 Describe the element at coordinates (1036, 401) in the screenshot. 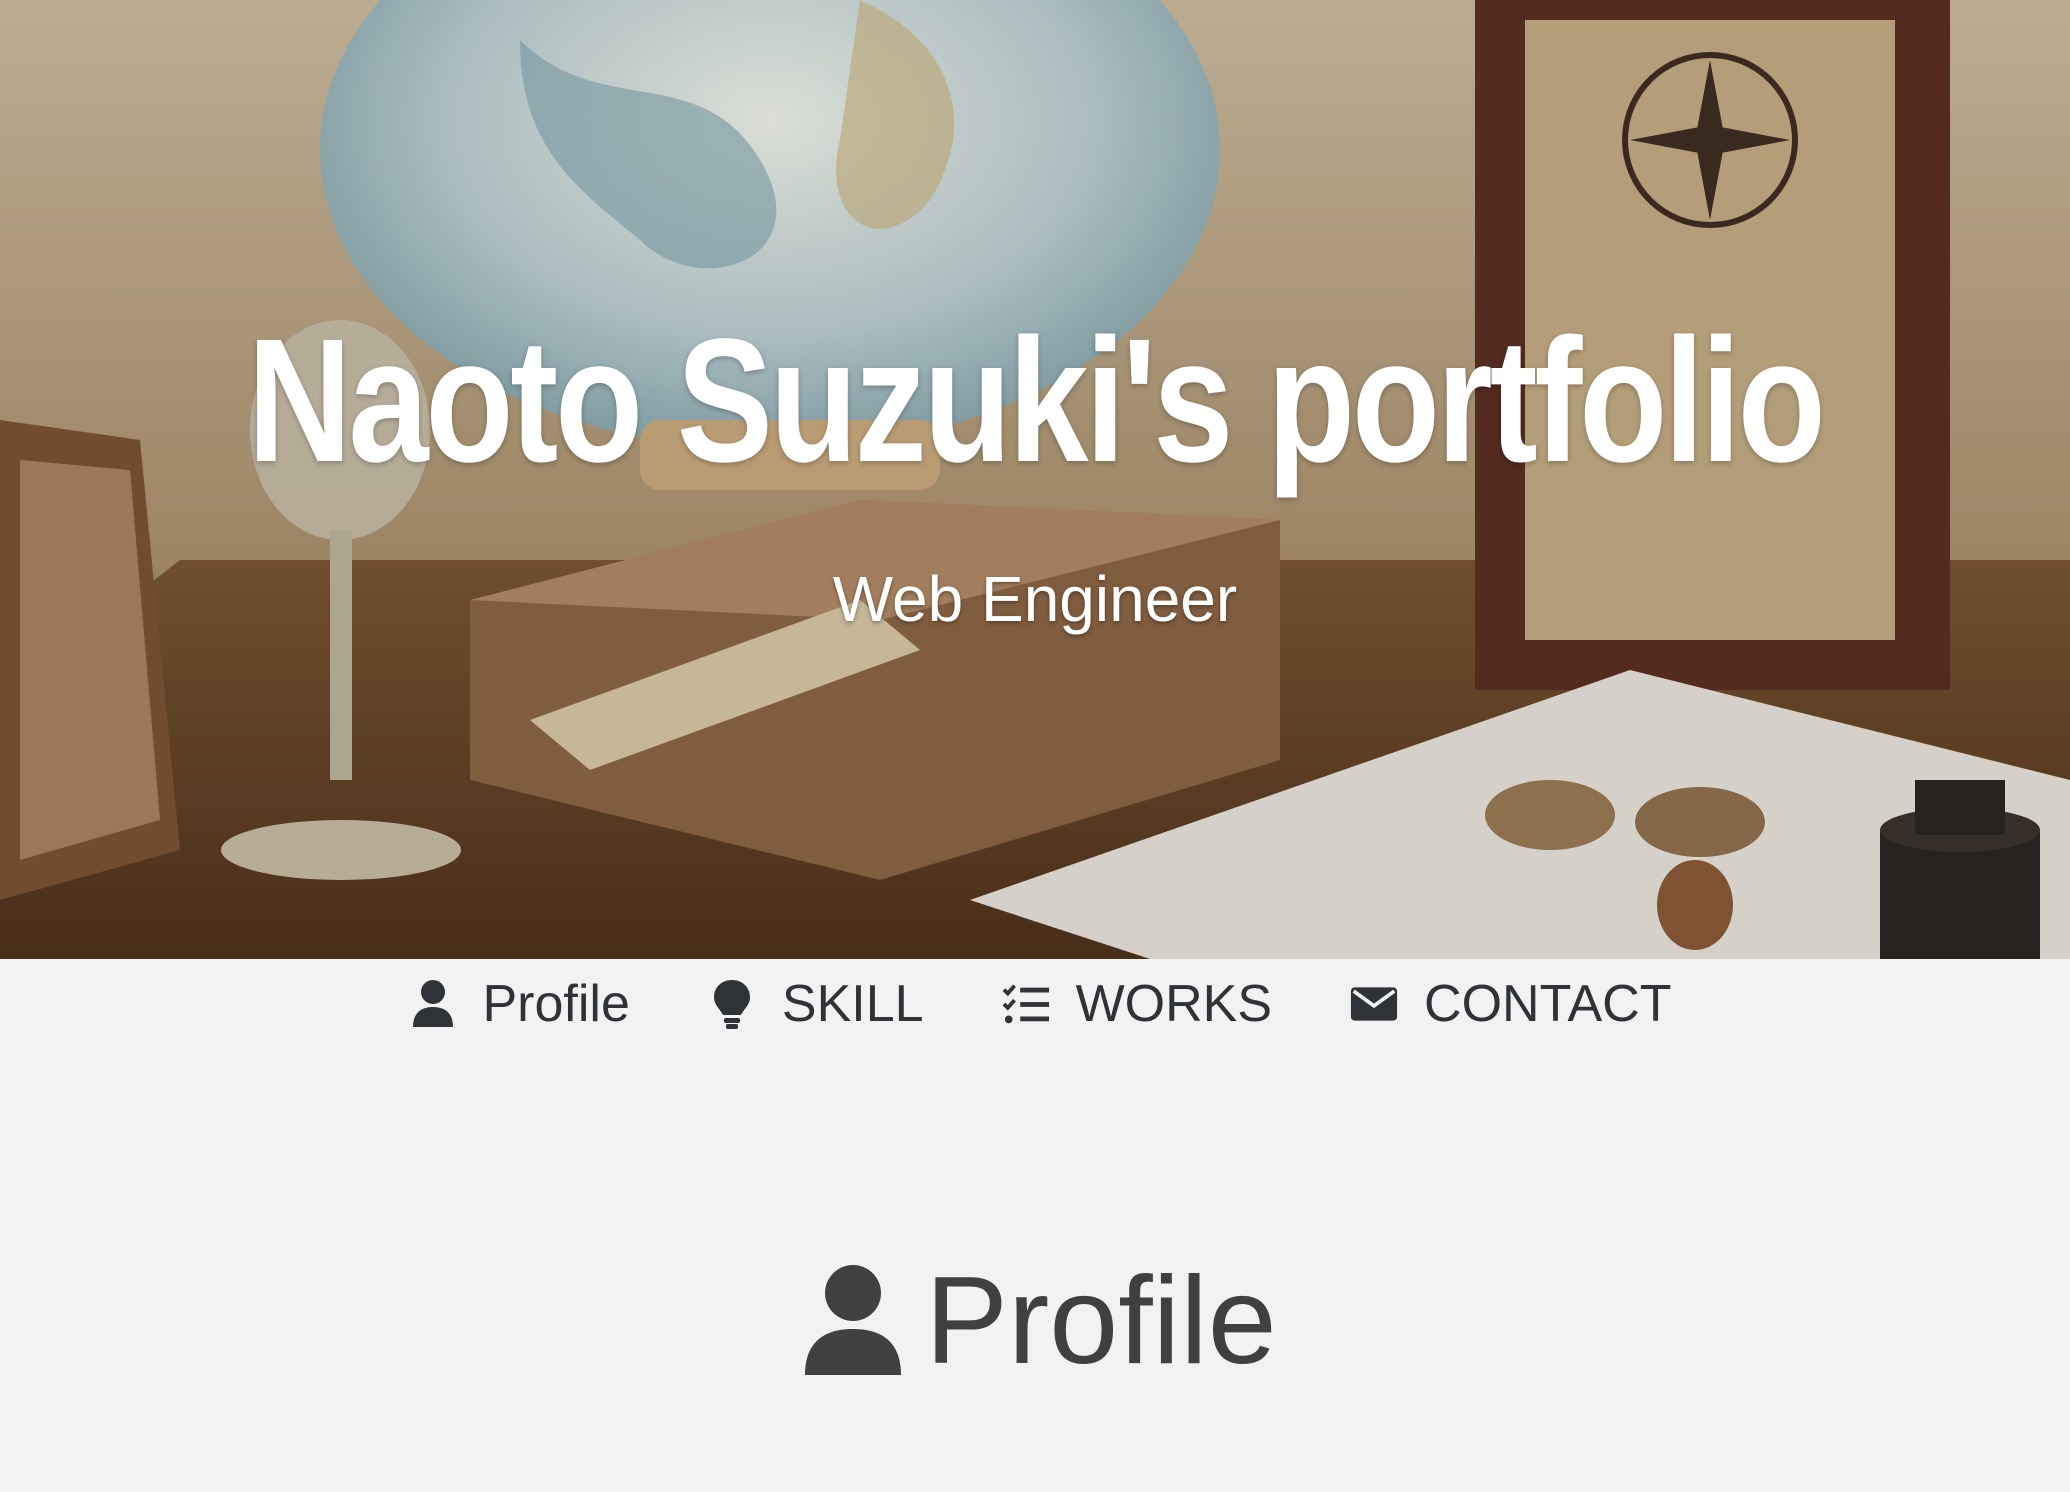

I see `site-title: Naoto Suzuki's portfolio` at that location.